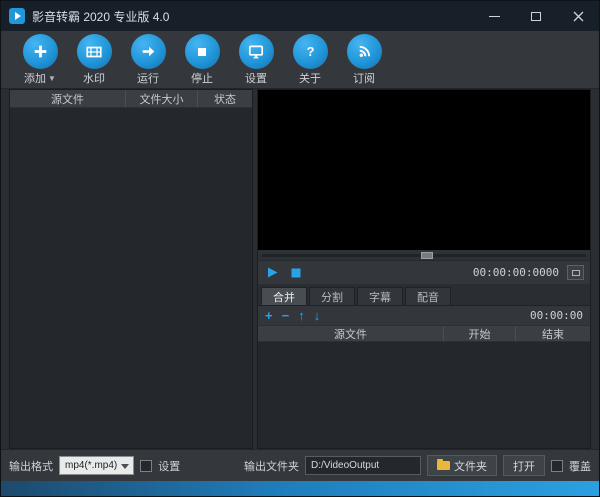  What do you see at coordinates (364, 51) in the screenshot?
I see `subscribe-rss-icon` at bounding box center [364, 51].